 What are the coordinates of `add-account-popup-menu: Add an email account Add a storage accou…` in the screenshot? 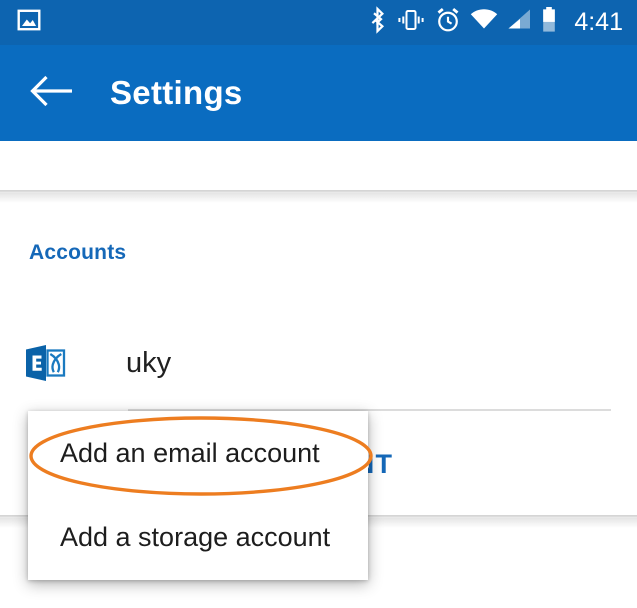 It's located at (198, 495).